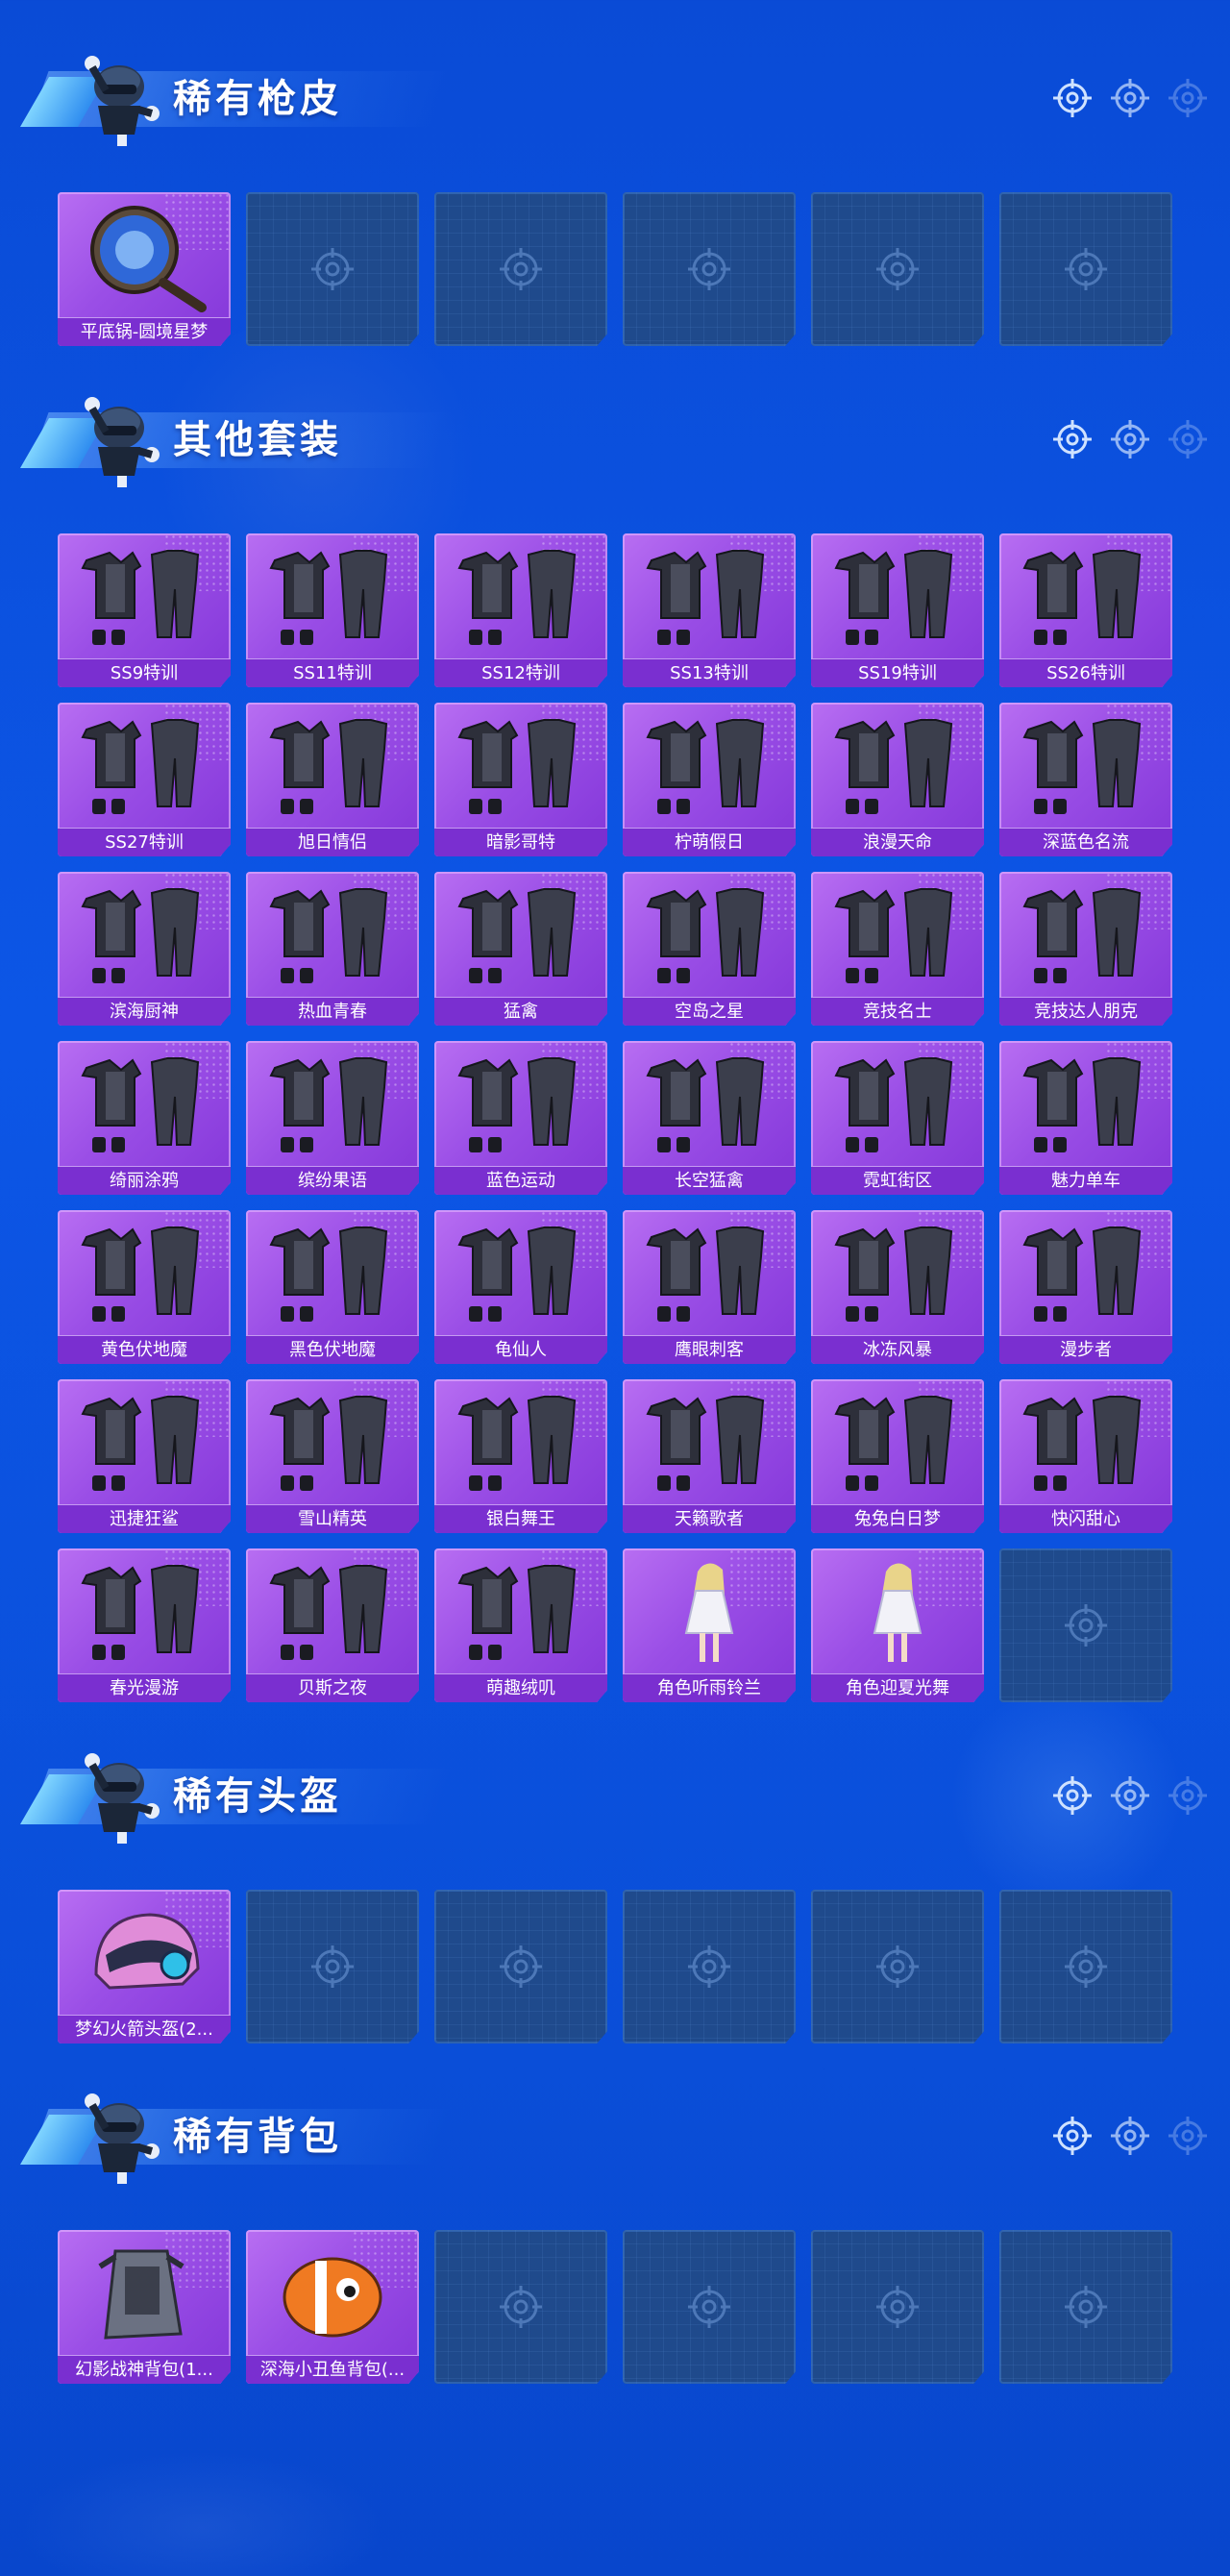 The height and width of the screenshot is (2576, 1230). I want to click on item-card: 雪山精英, so click(333, 1456).